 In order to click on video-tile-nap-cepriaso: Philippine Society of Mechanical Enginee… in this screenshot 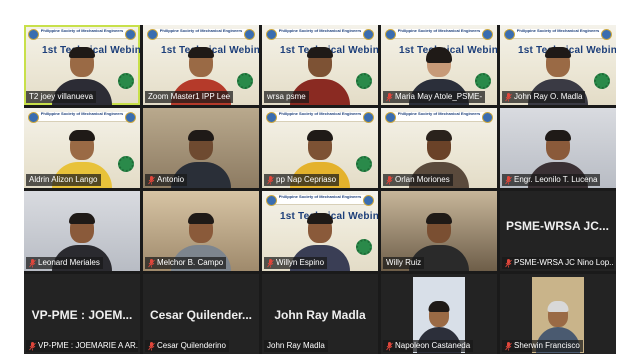, I will do `click(320, 148)`.